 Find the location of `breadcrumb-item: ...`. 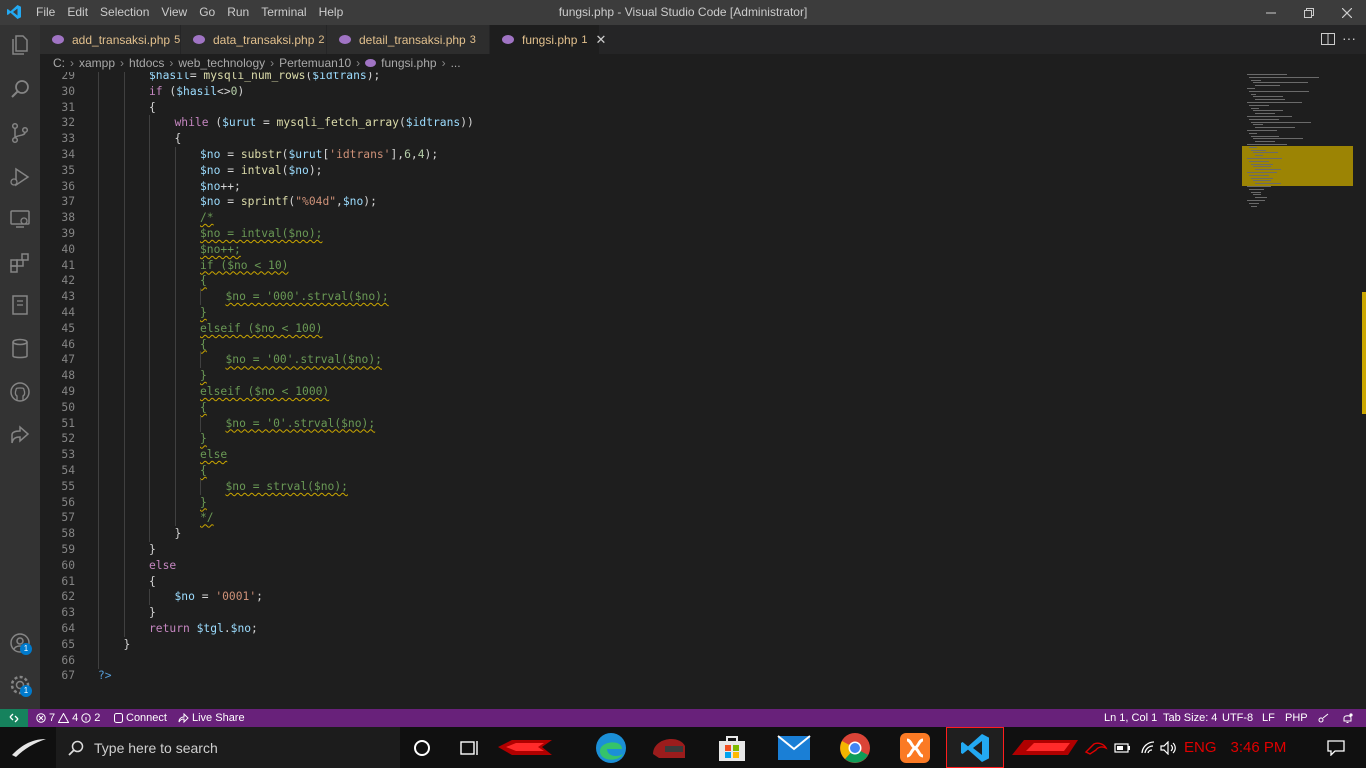

breadcrumb-item: ... is located at coordinates (456, 63).